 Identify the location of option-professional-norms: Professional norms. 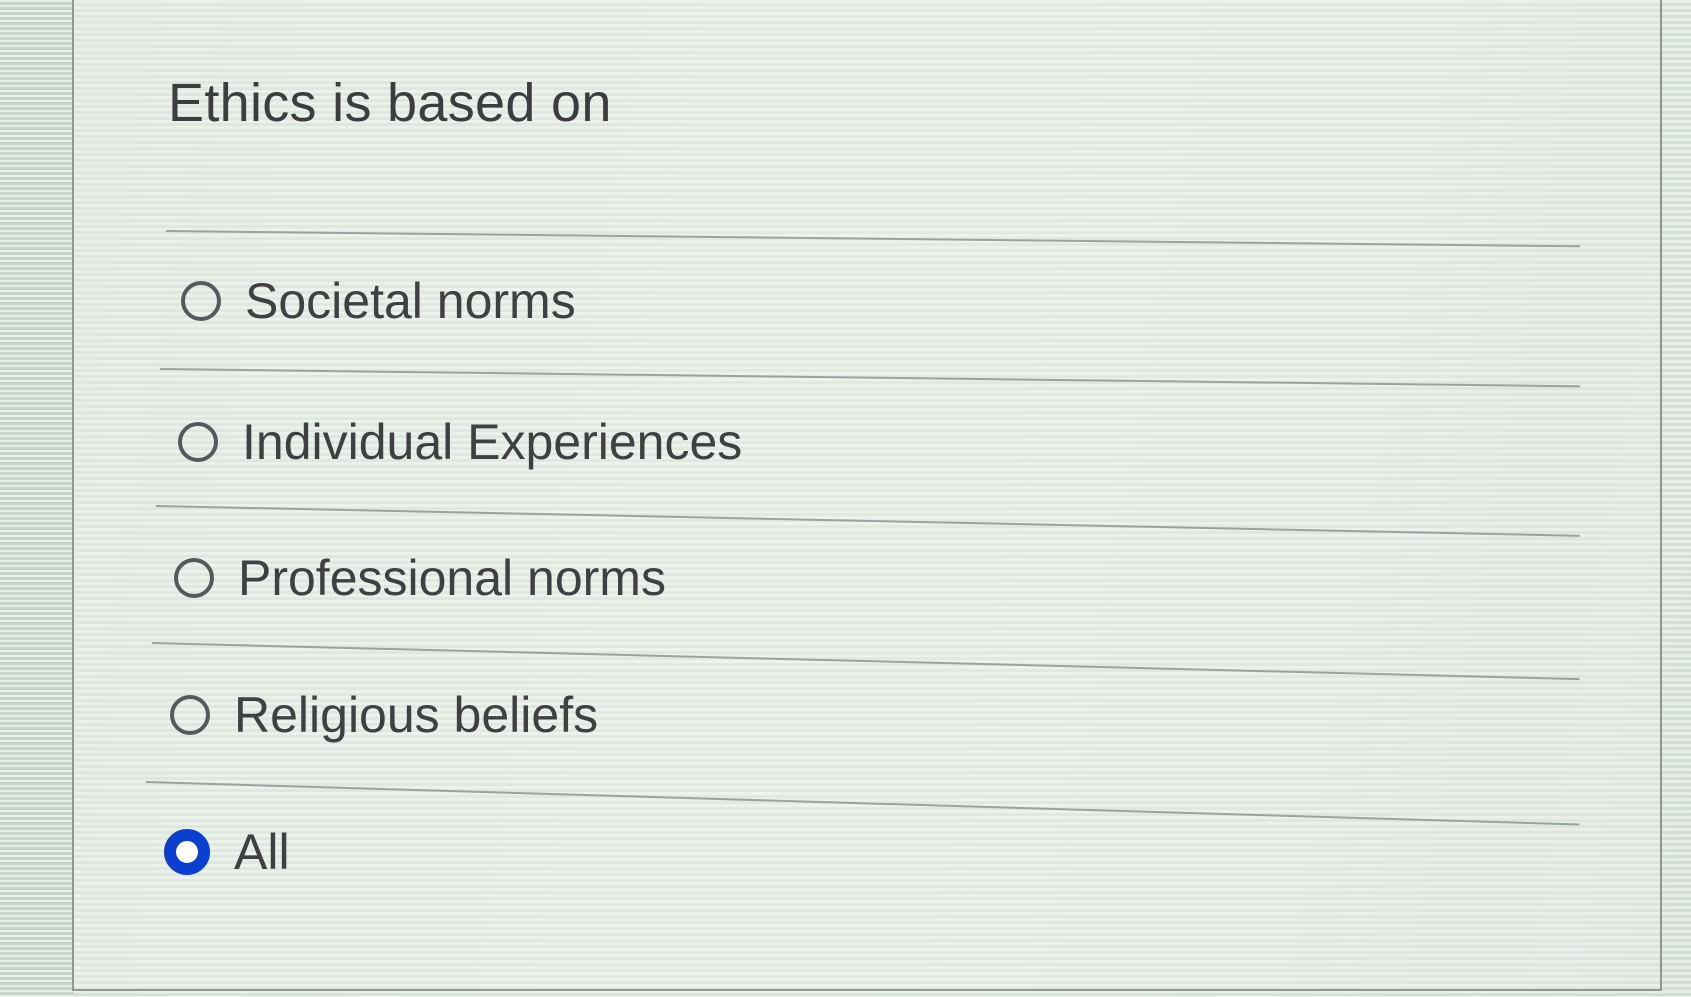
(420, 578).